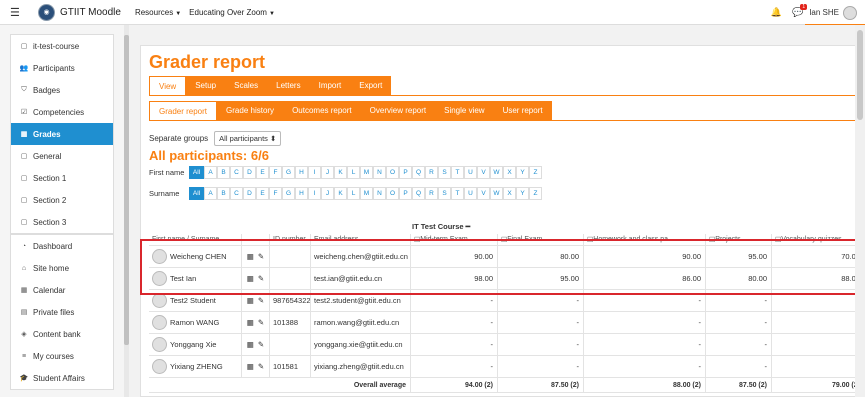 This screenshot has height=397, width=865. What do you see at coordinates (62, 178) in the screenshot?
I see `sidebar-item-section-1: ▢ Section 1` at bounding box center [62, 178].